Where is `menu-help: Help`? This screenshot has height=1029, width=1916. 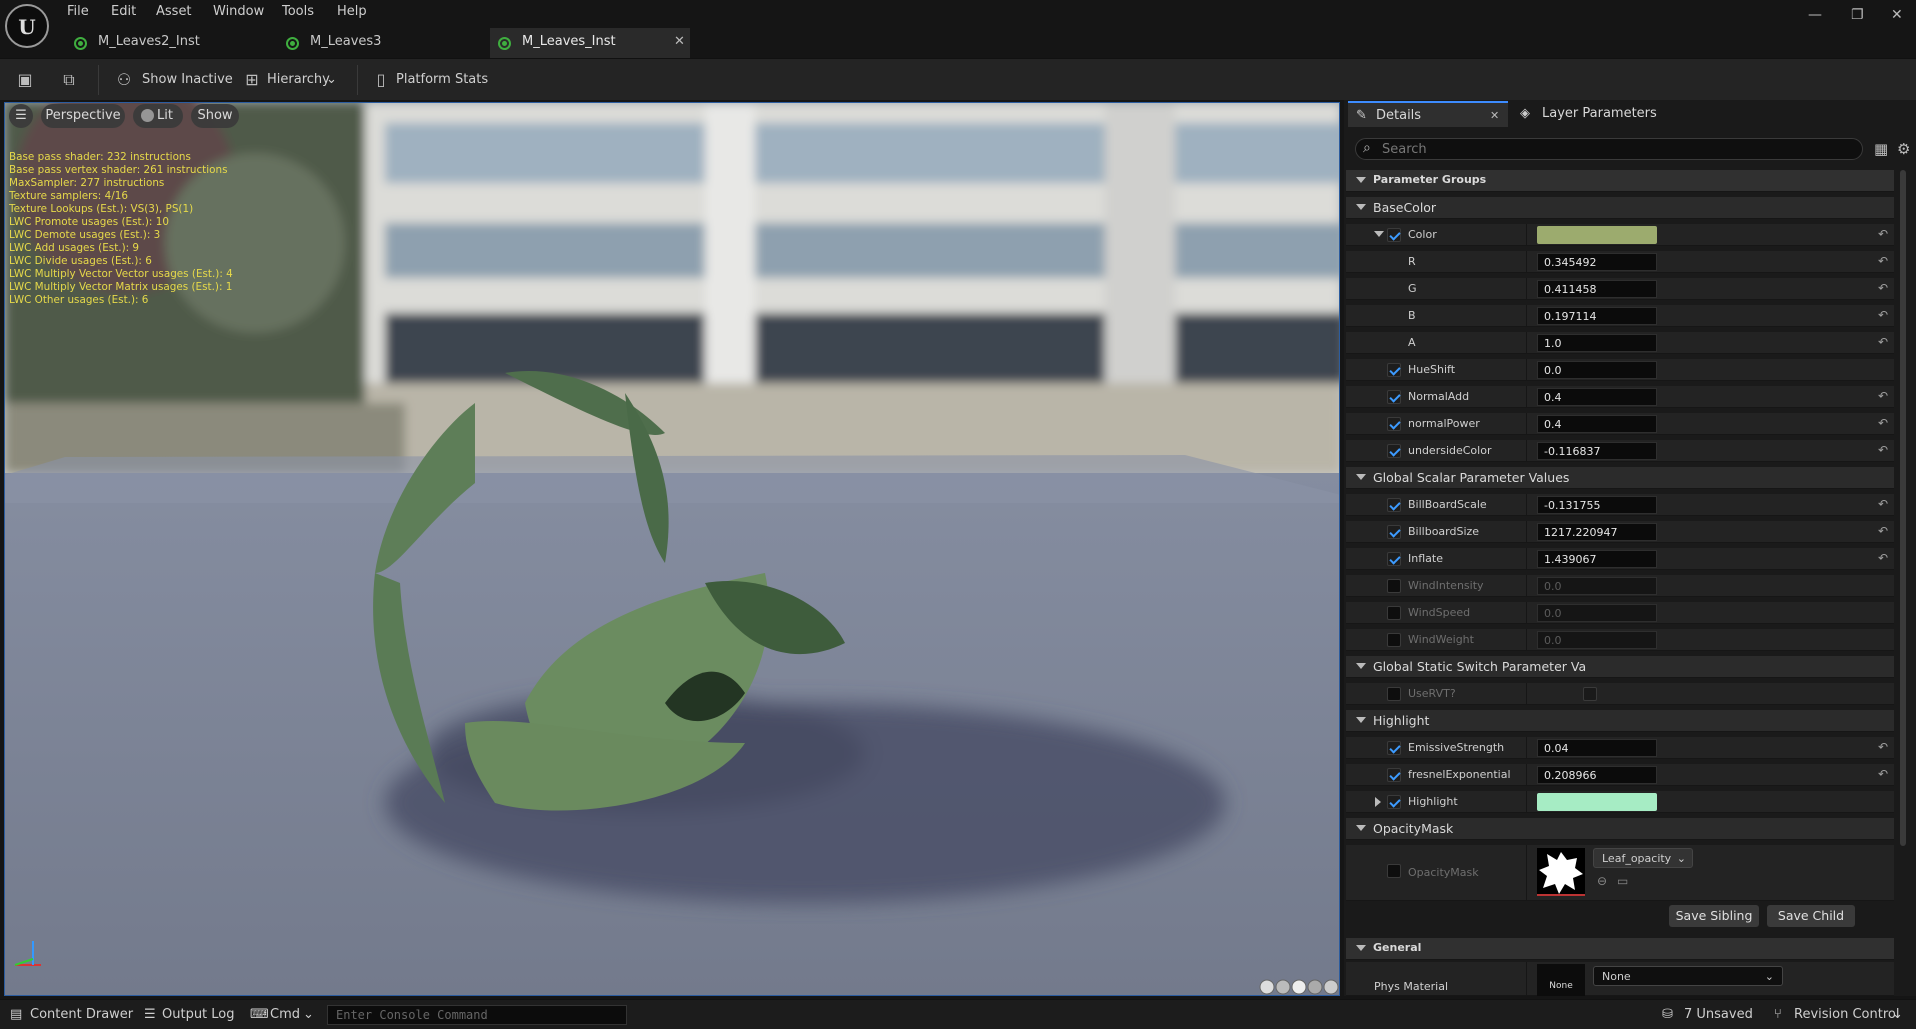 menu-help: Help is located at coordinates (352, 11).